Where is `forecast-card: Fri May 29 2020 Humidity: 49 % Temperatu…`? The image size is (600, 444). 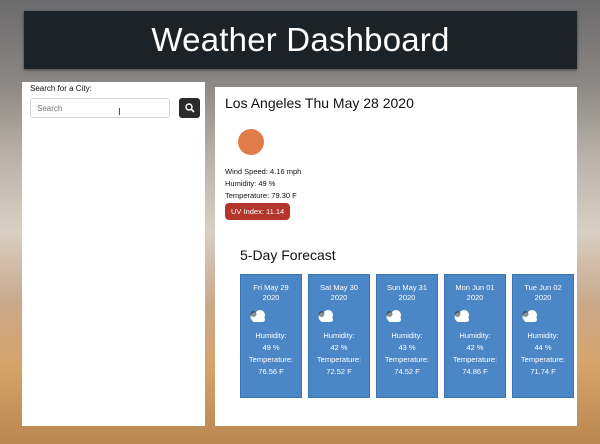
forecast-card: Fri May 29 2020 Humidity: 49 % Temperatu… is located at coordinates (271, 336).